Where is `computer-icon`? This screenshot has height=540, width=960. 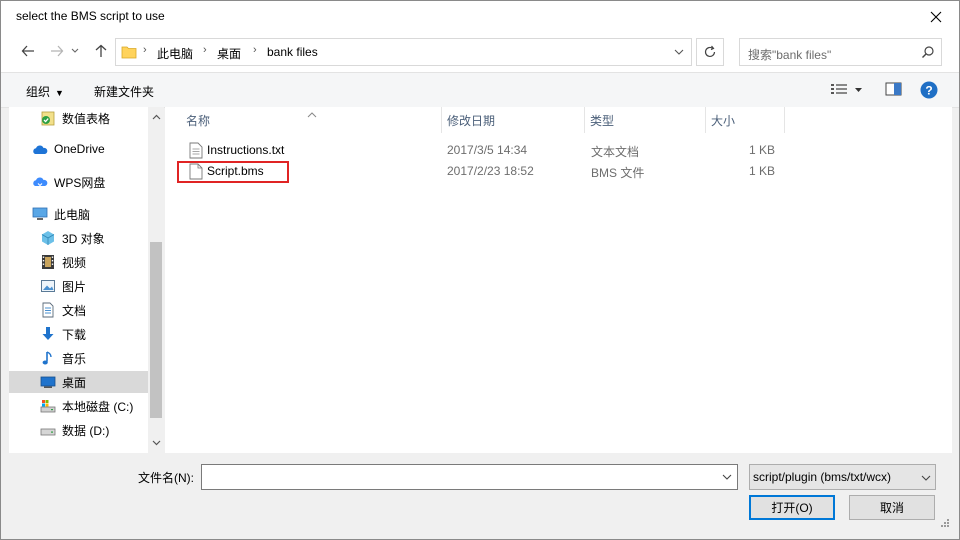
computer-icon is located at coordinates (40, 213).